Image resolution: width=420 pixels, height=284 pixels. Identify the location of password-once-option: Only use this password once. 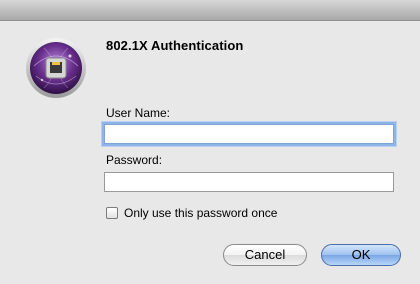
(191, 213).